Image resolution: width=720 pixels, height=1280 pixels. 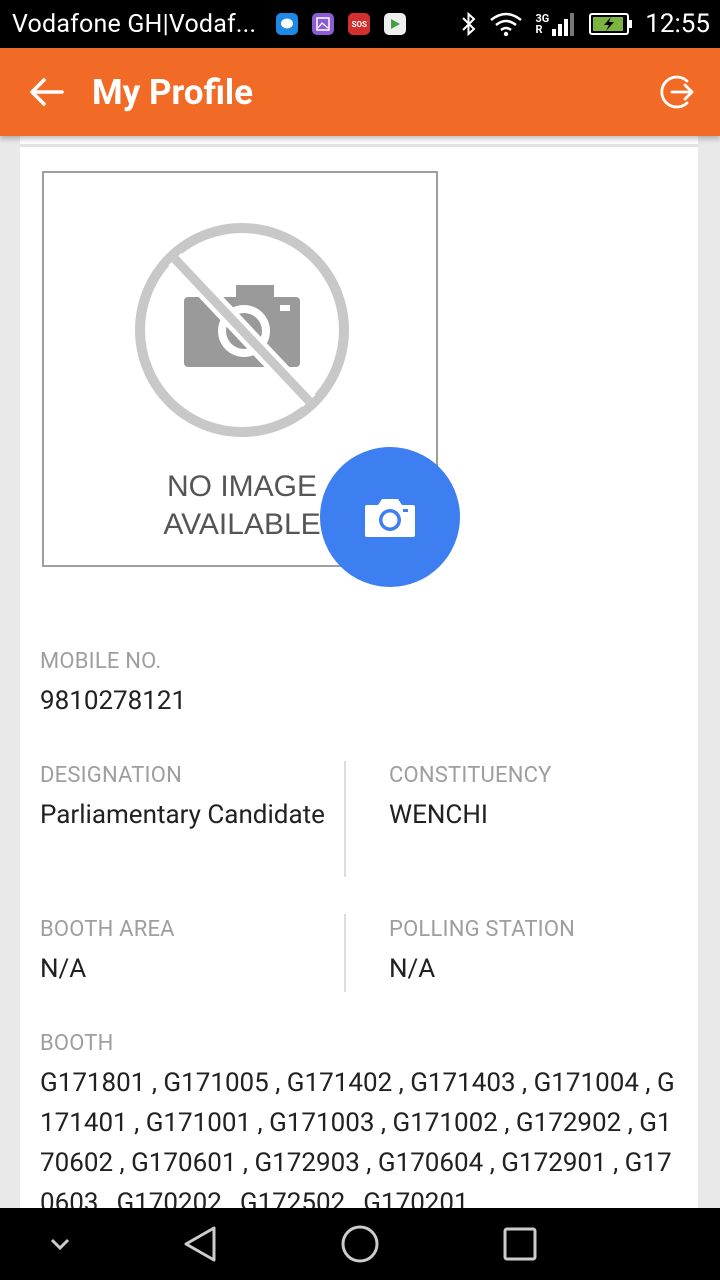 I want to click on chevron-down-icon, so click(x=60, y=1244).